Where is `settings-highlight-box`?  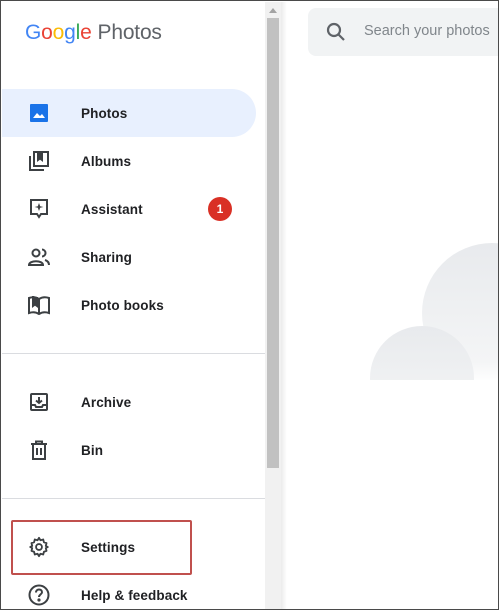
settings-highlight-box is located at coordinates (101, 547).